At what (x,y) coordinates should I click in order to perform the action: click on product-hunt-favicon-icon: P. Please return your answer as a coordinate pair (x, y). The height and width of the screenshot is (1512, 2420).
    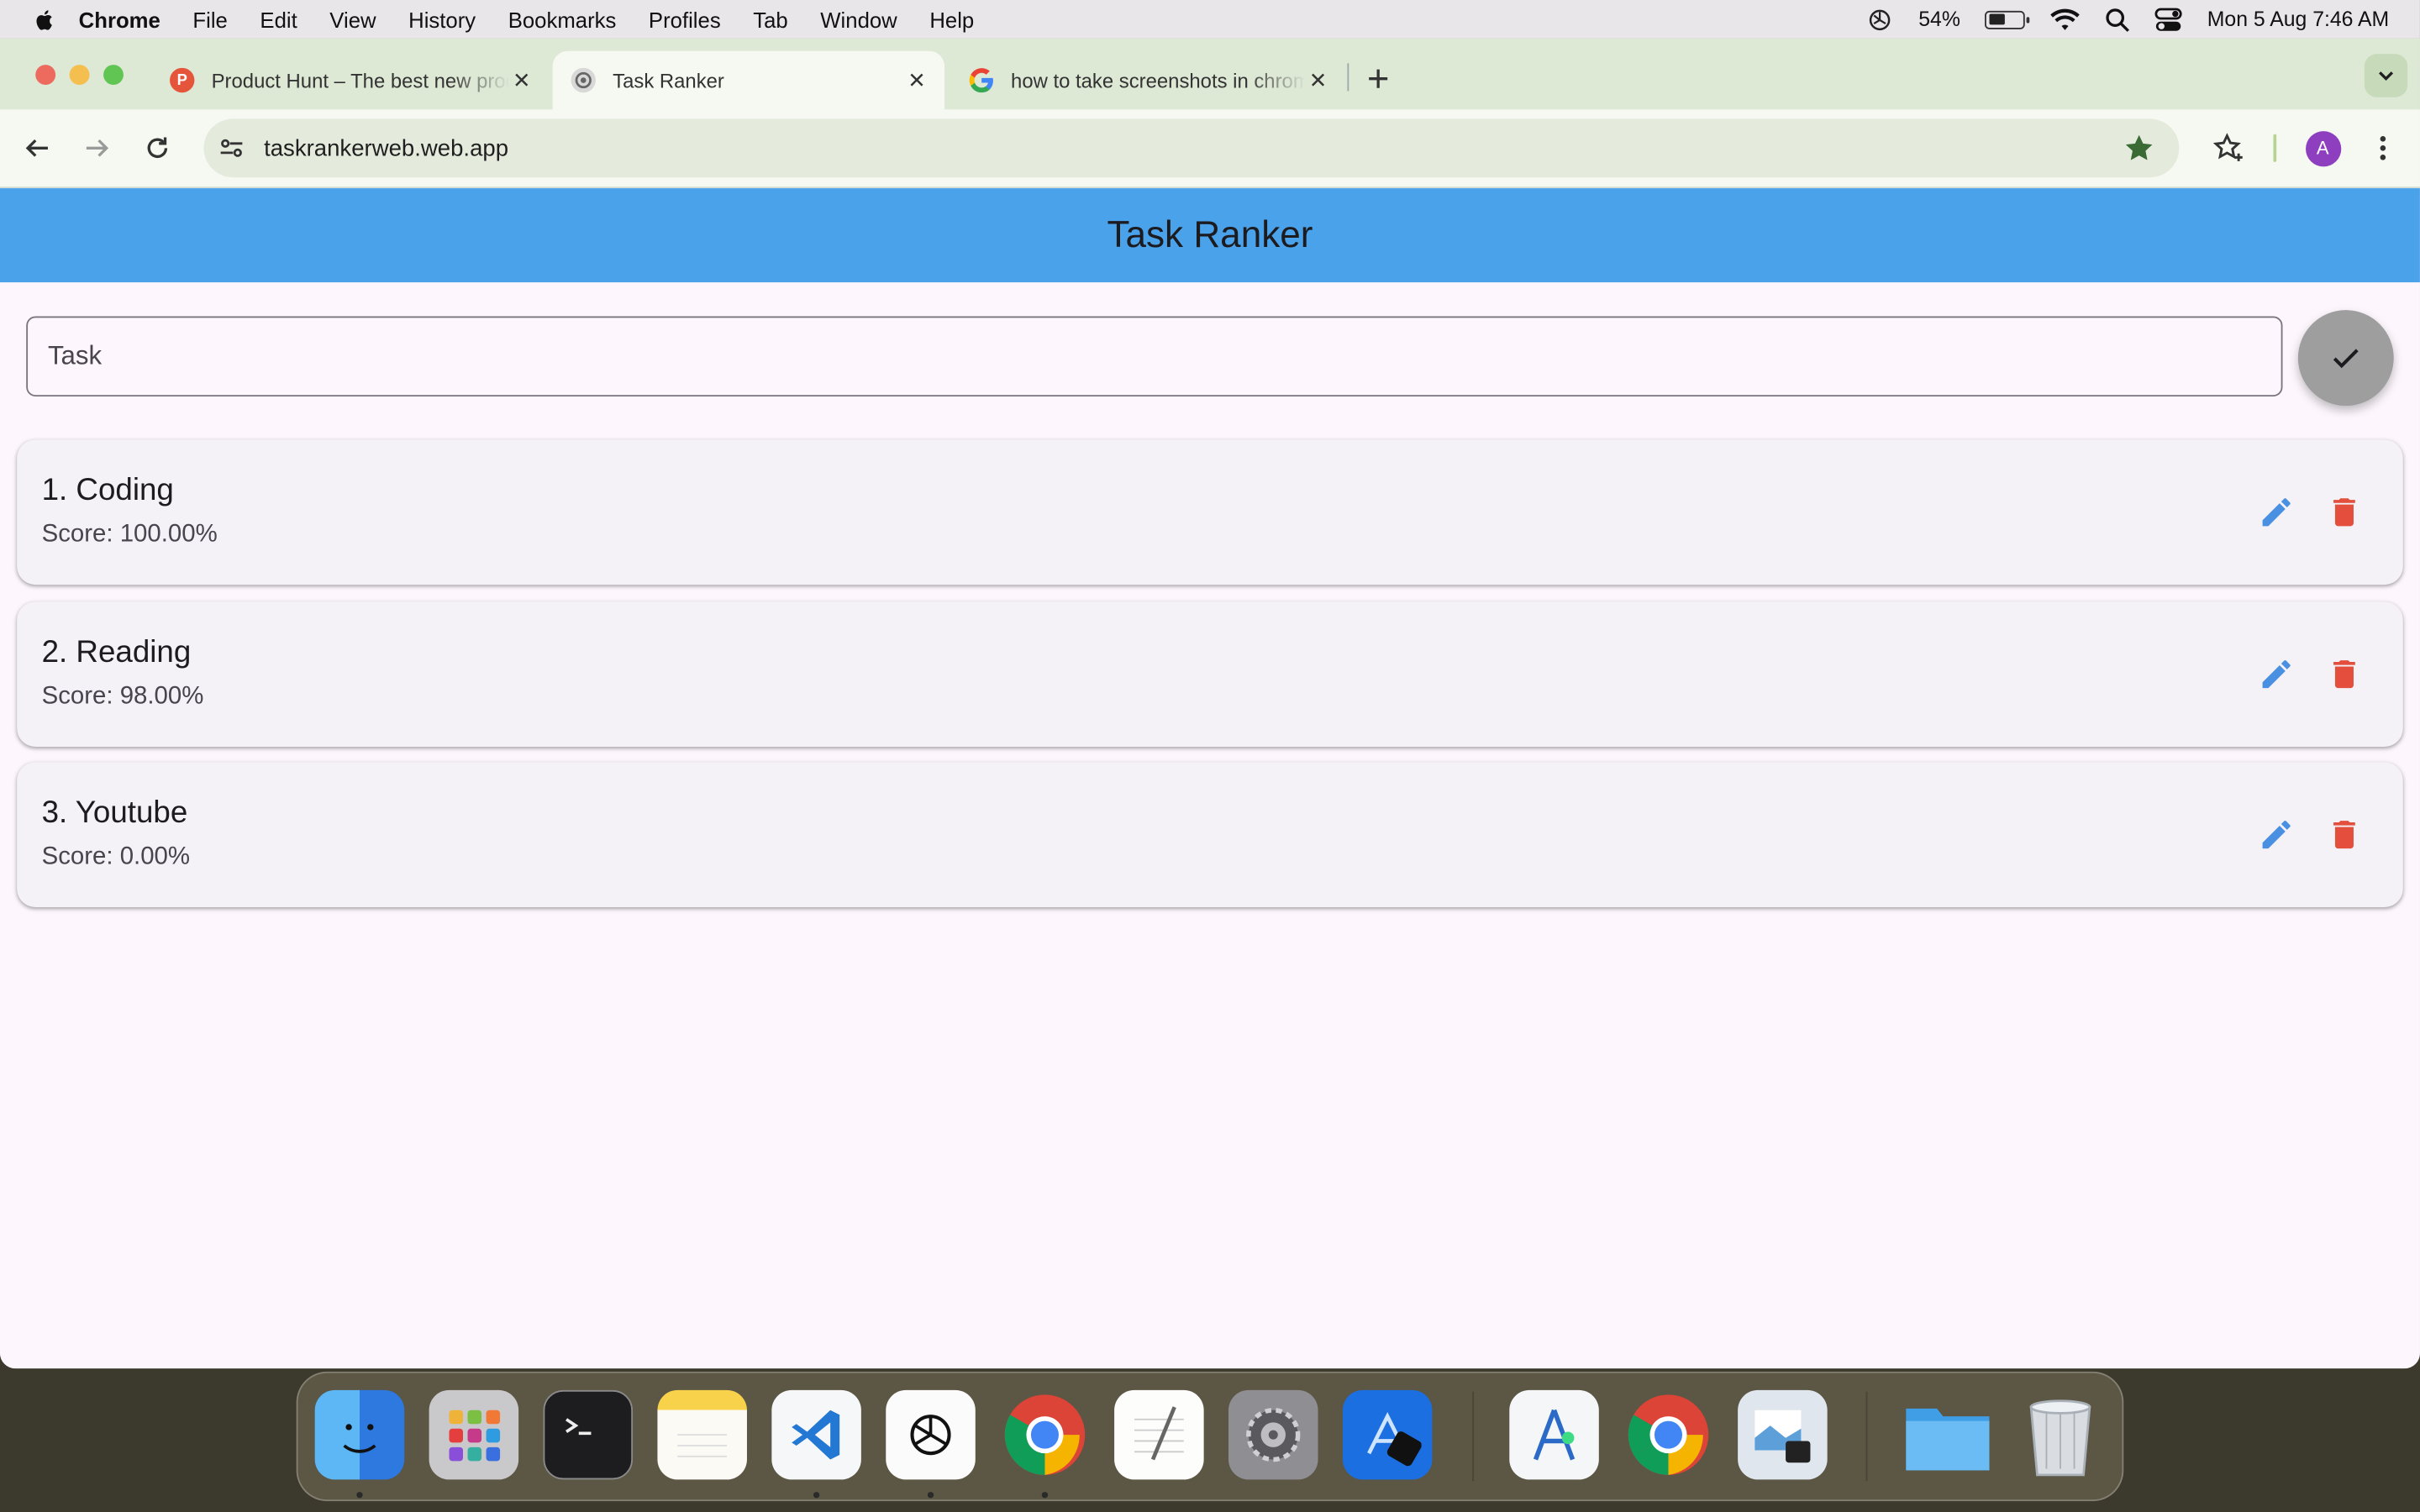
    Looking at the image, I should click on (182, 80).